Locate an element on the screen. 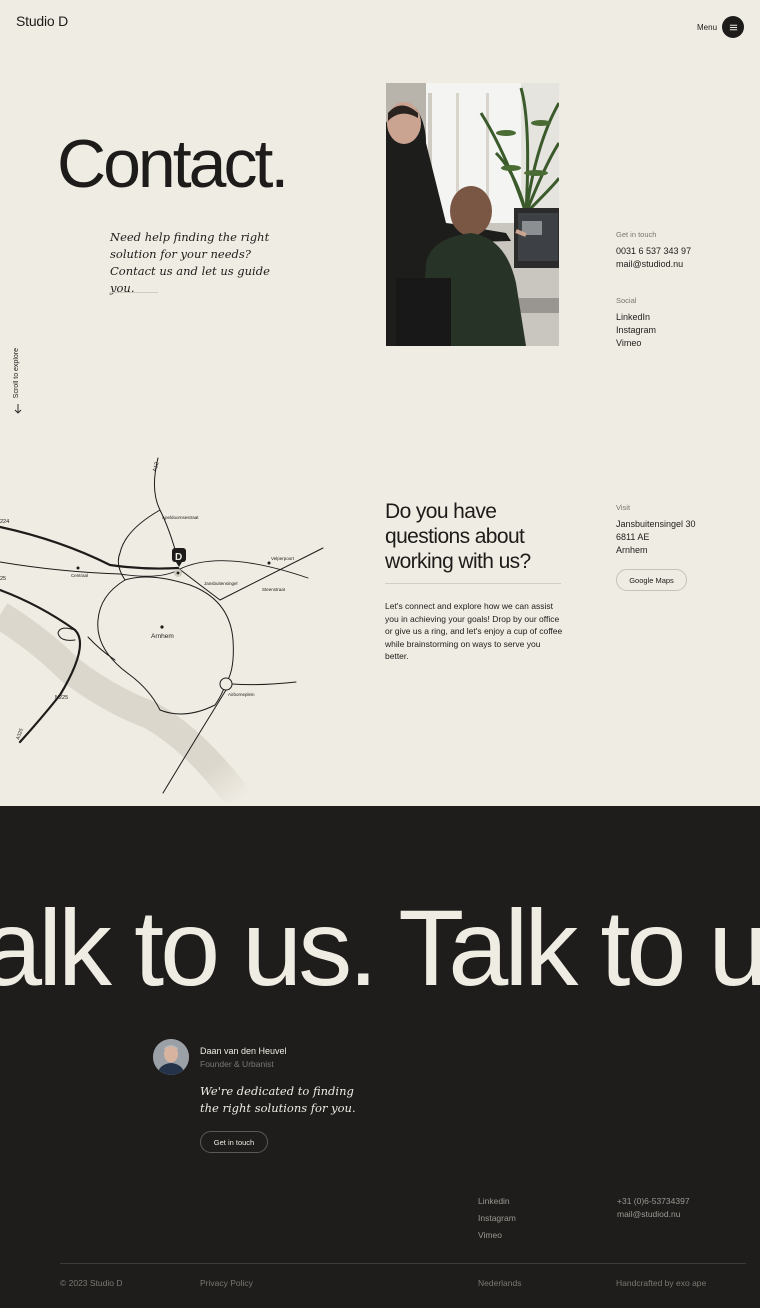  hamburger-icon is located at coordinates (733, 27).